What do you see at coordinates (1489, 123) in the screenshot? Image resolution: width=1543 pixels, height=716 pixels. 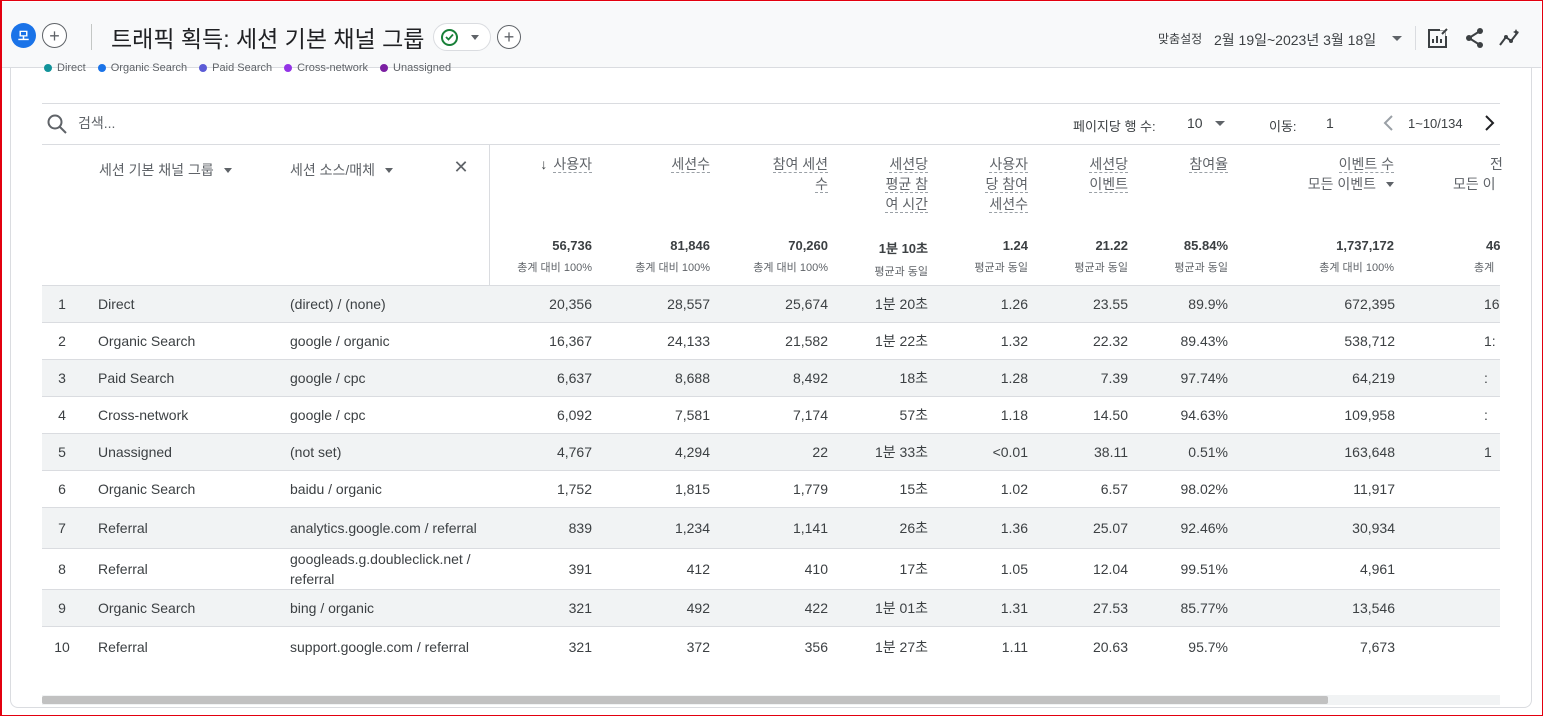 I see `chevron-right-icon` at bounding box center [1489, 123].